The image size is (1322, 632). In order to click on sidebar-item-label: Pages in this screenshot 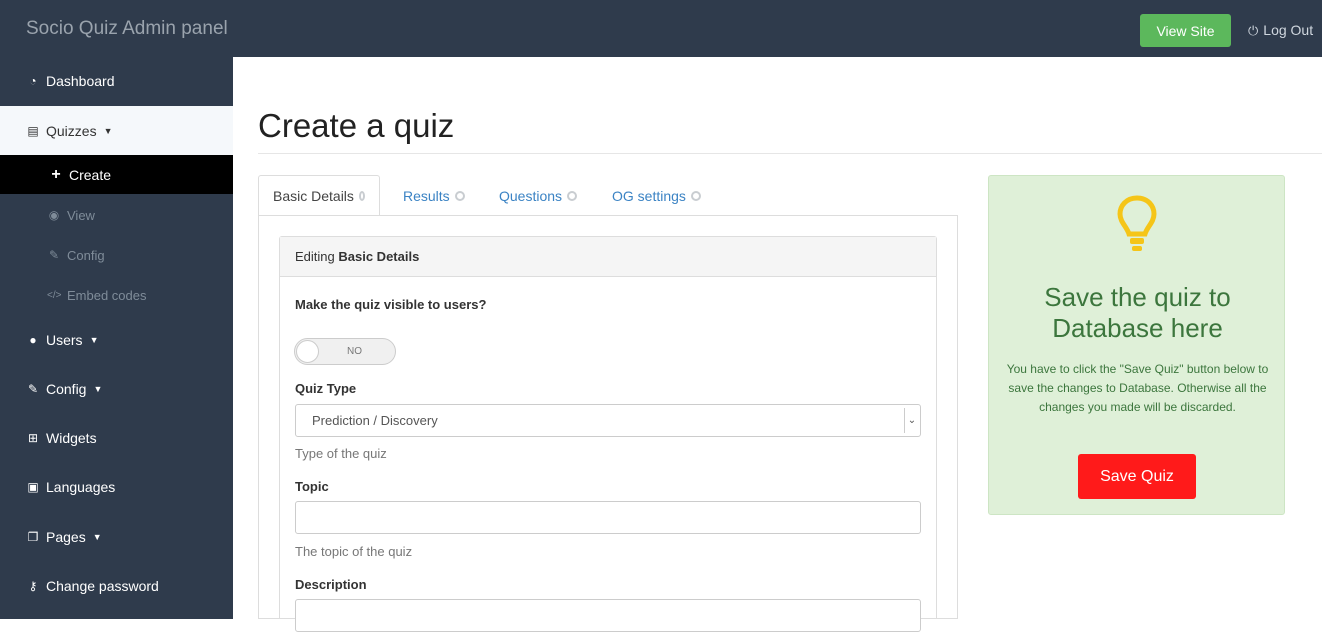, I will do `click(66, 536)`.